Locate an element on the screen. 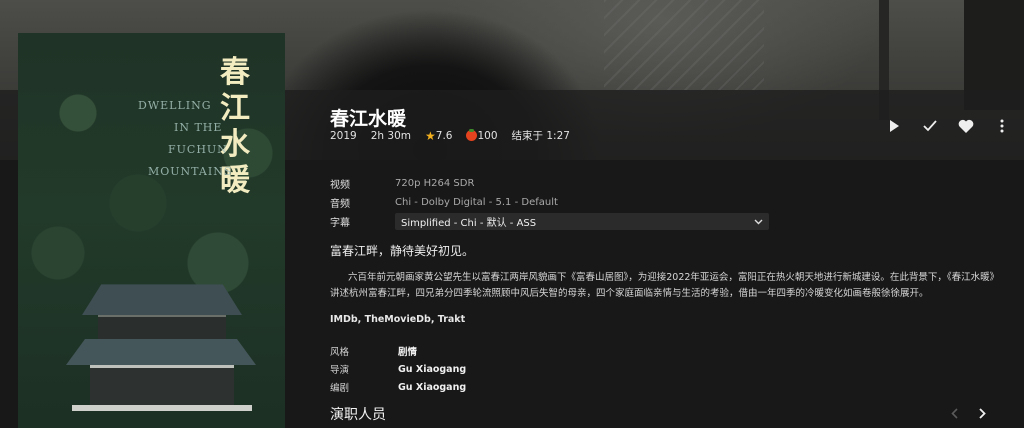 The image size is (1024, 428). chevron-left-icon is located at coordinates (954, 413).